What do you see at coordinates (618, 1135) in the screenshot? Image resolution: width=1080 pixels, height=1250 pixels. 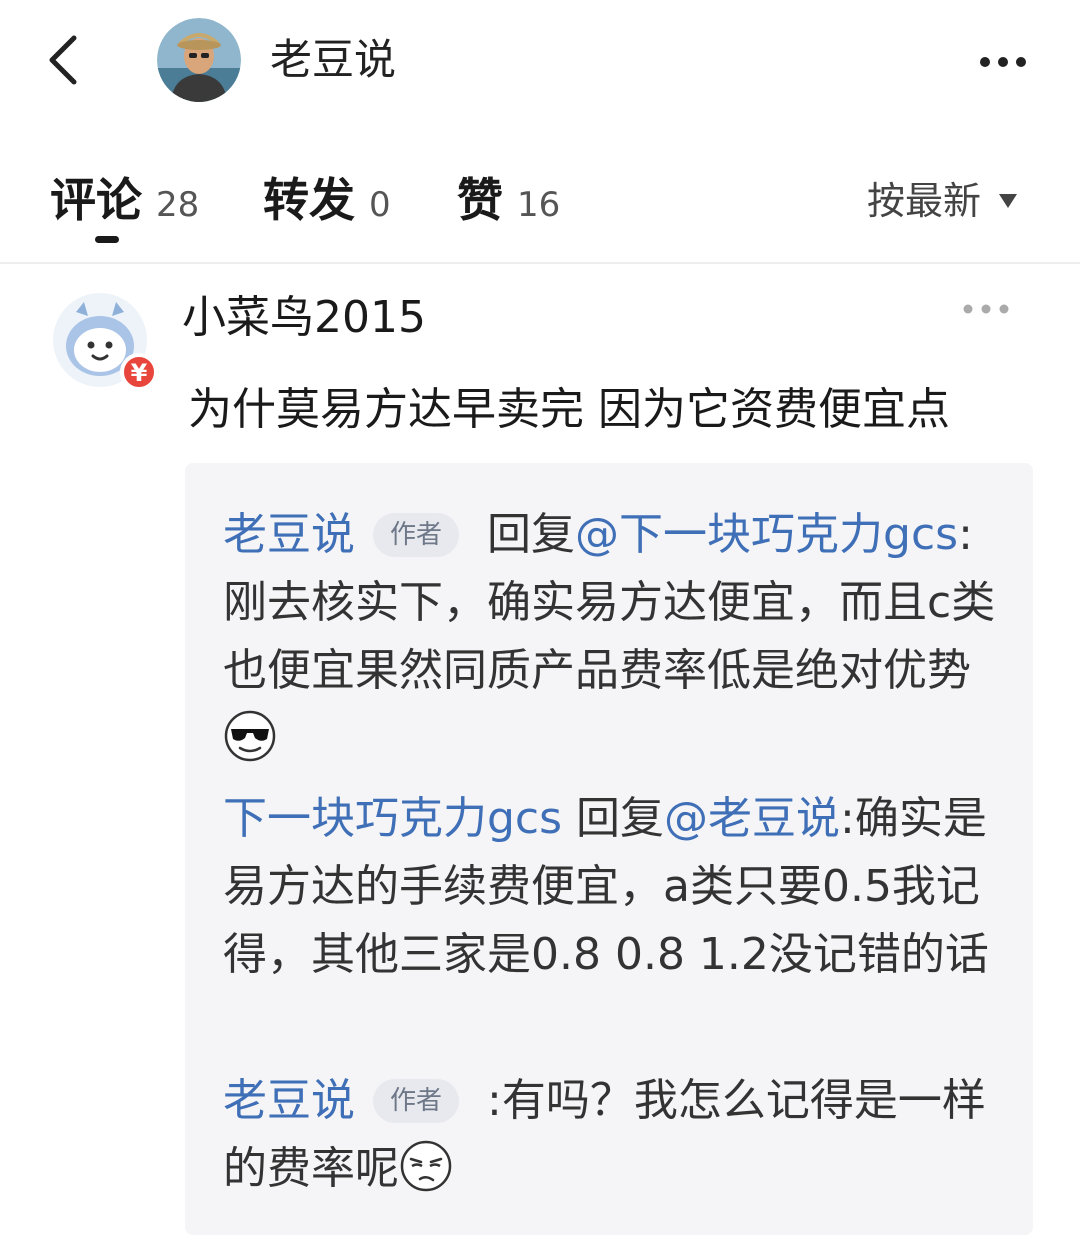 I see `reply-item: 老豆说 作者:有吗？我怎么记得是一样的费率呢` at bounding box center [618, 1135].